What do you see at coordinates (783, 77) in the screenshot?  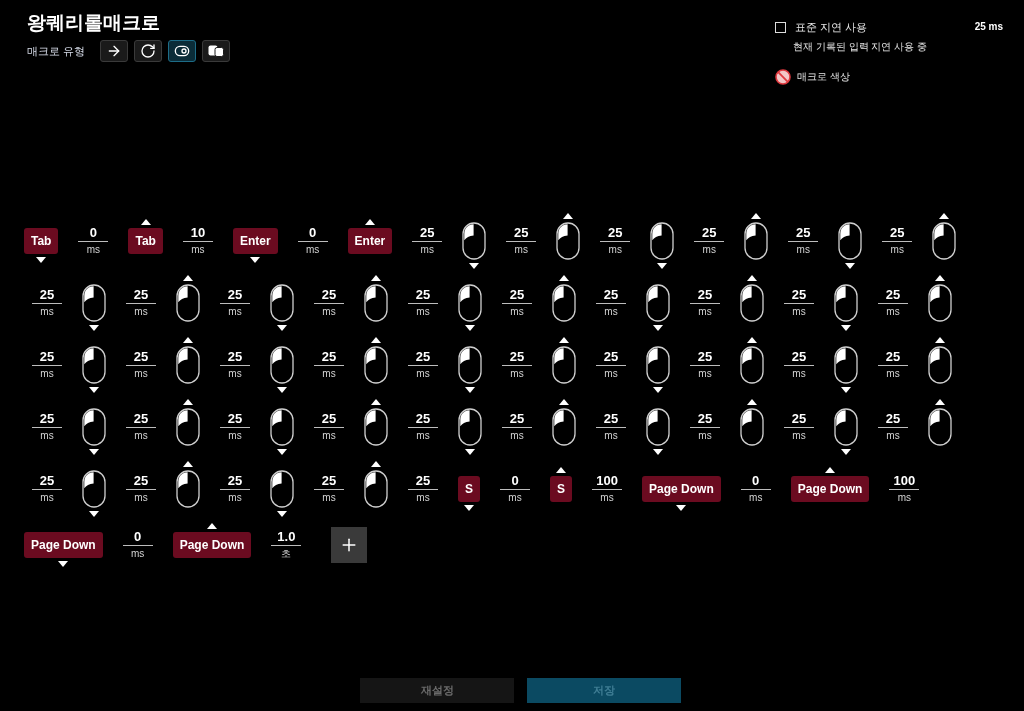 I see `prohibited-icon` at bounding box center [783, 77].